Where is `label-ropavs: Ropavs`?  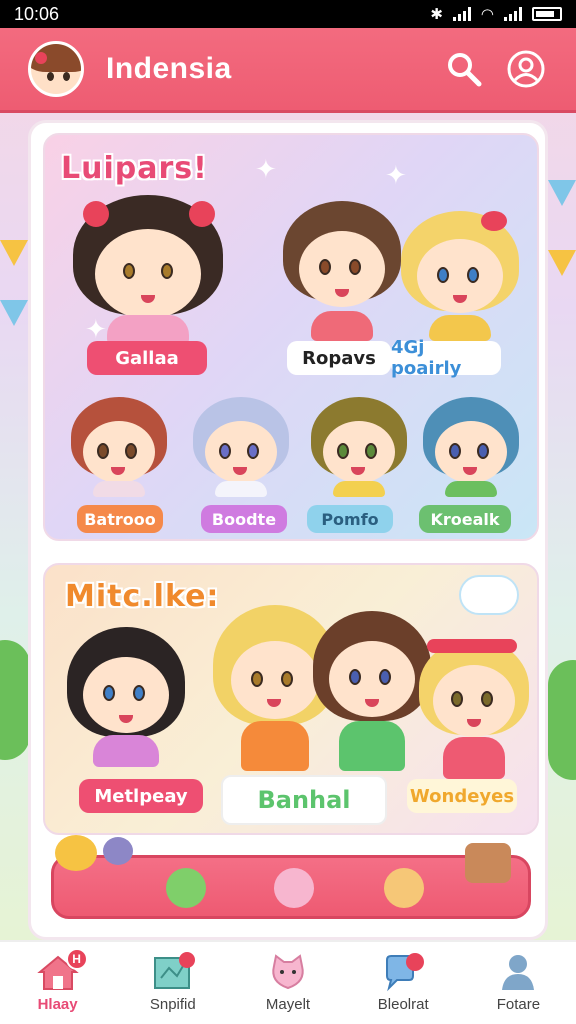
label-ropavs: Ropavs is located at coordinates (339, 358).